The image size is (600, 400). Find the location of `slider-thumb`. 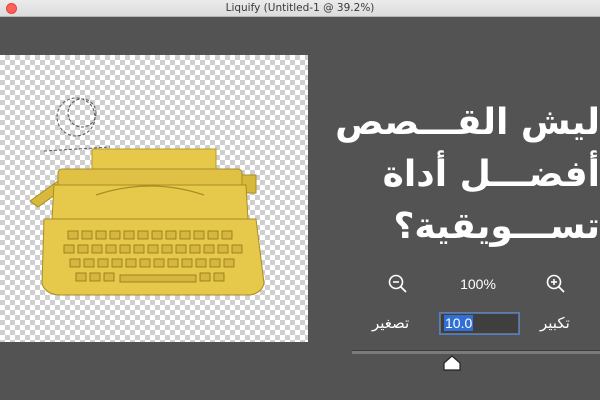

slider-thumb is located at coordinates (452, 363).